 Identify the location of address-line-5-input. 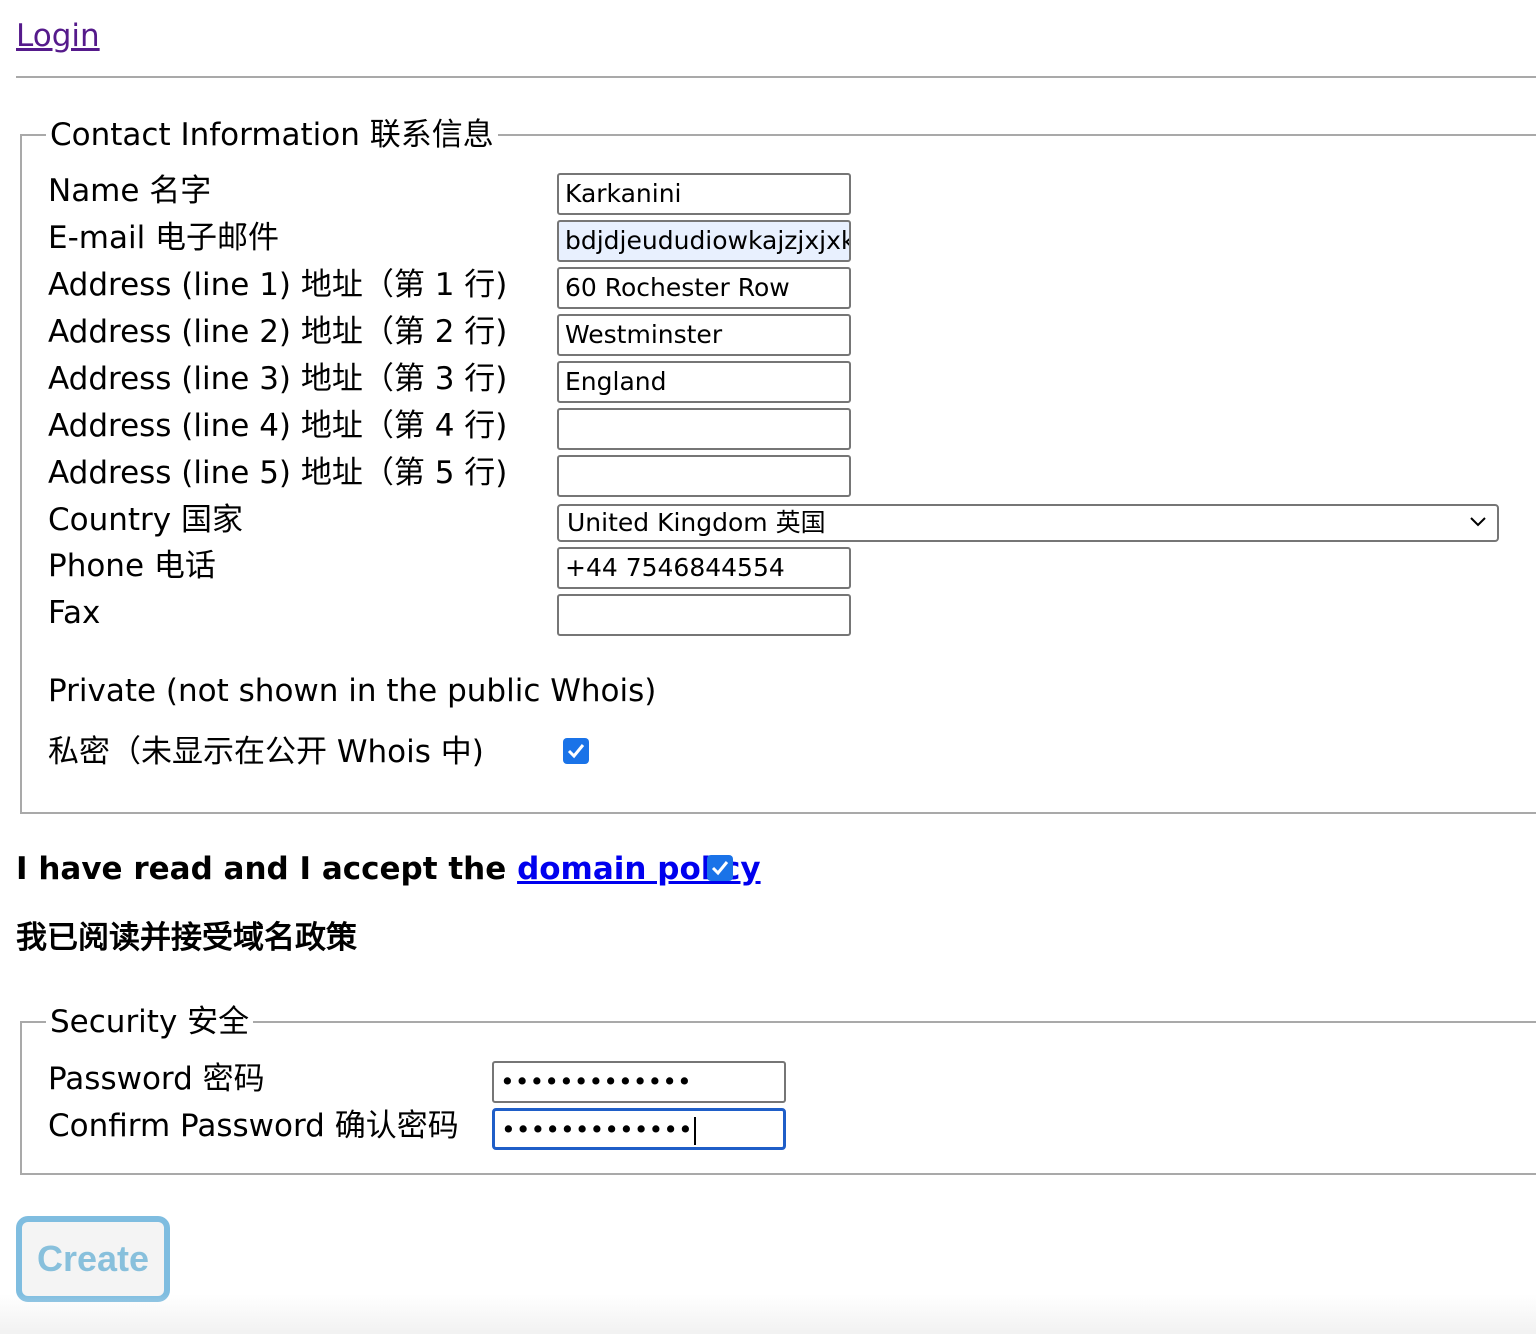
(704, 476).